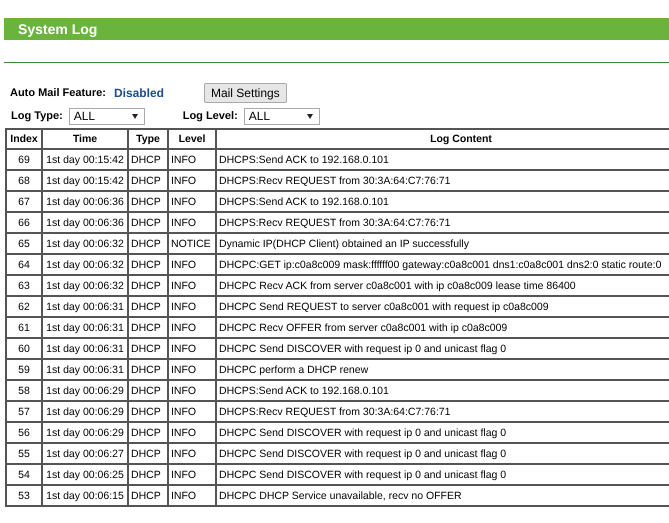 This screenshot has width=669, height=523. What do you see at coordinates (192, 139) in the screenshot?
I see `column-header: Level` at bounding box center [192, 139].